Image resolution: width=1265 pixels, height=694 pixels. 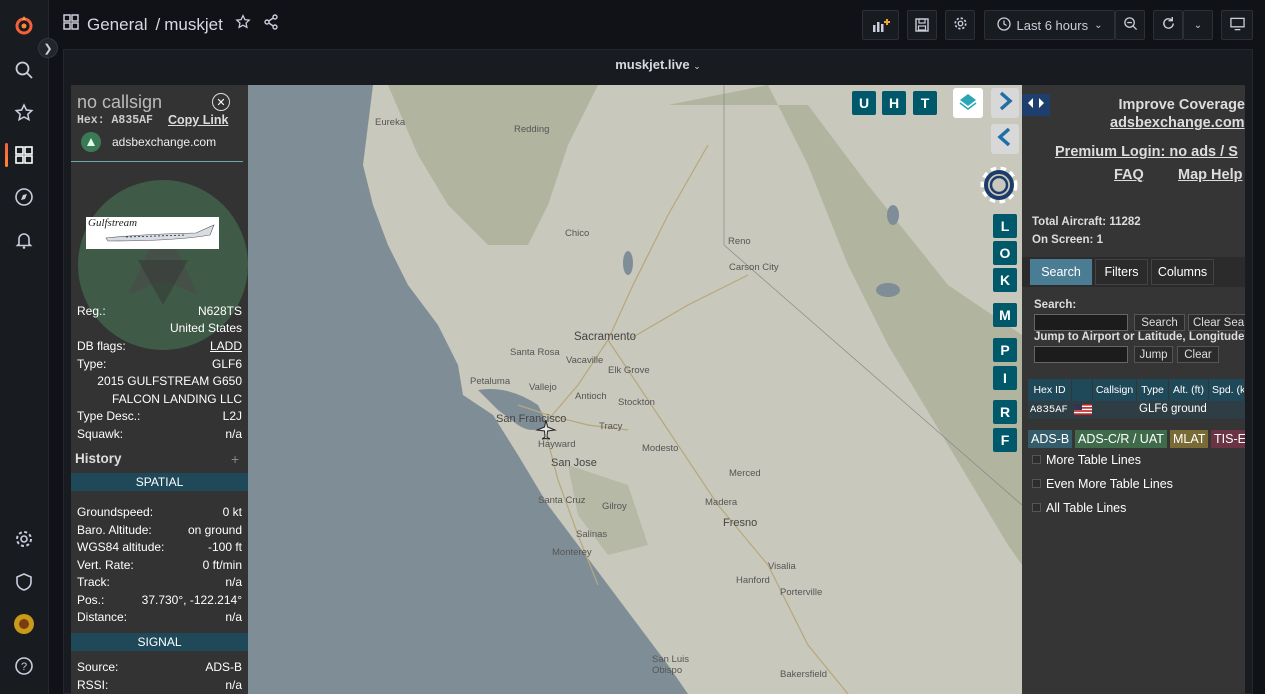 What do you see at coordinates (1081, 354) in the screenshot?
I see `jump-input` at bounding box center [1081, 354].